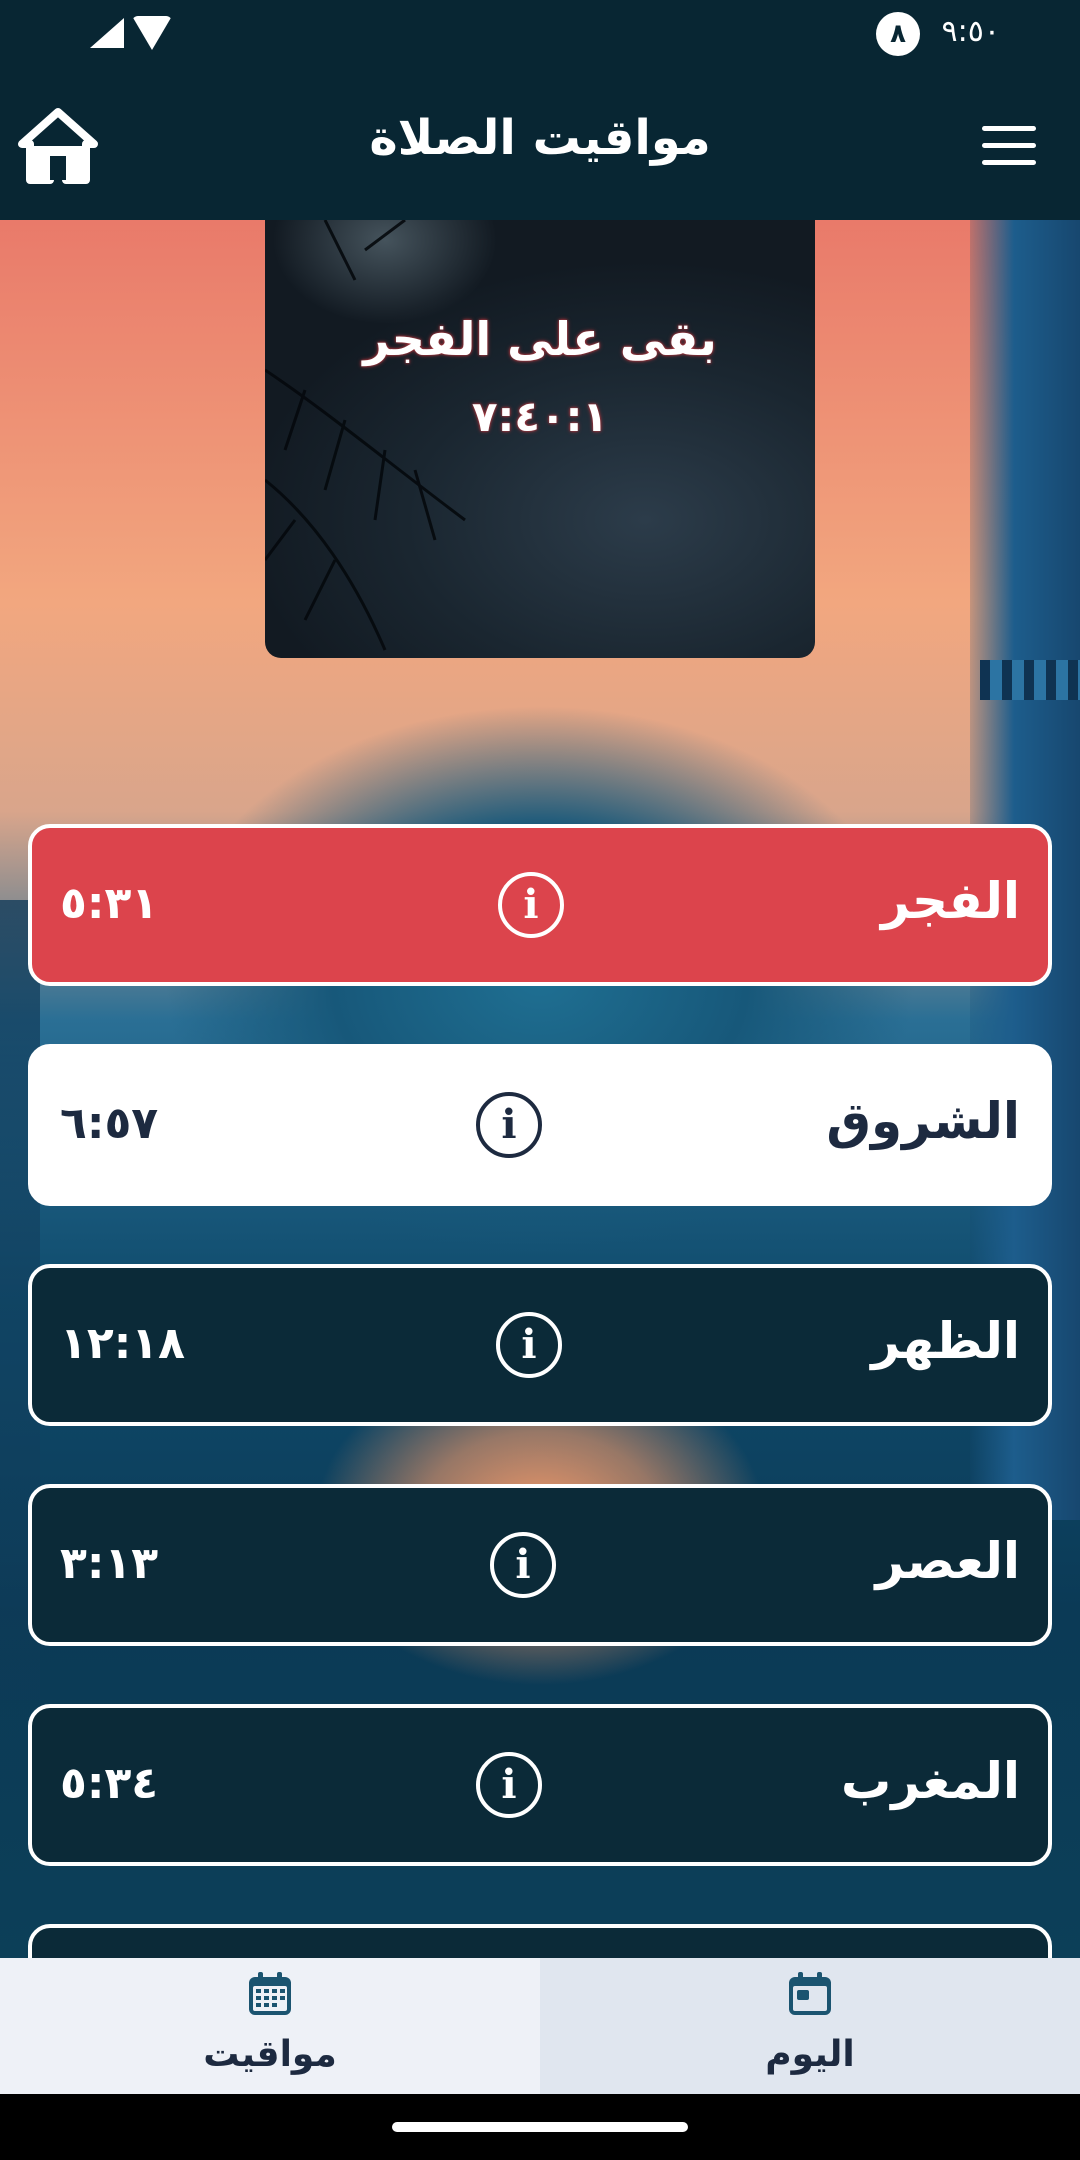 This screenshot has height=2160, width=1080. What do you see at coordinates (107, 33) in the screenshot?
I see `signal-icon` at bounding box center [107, 33].